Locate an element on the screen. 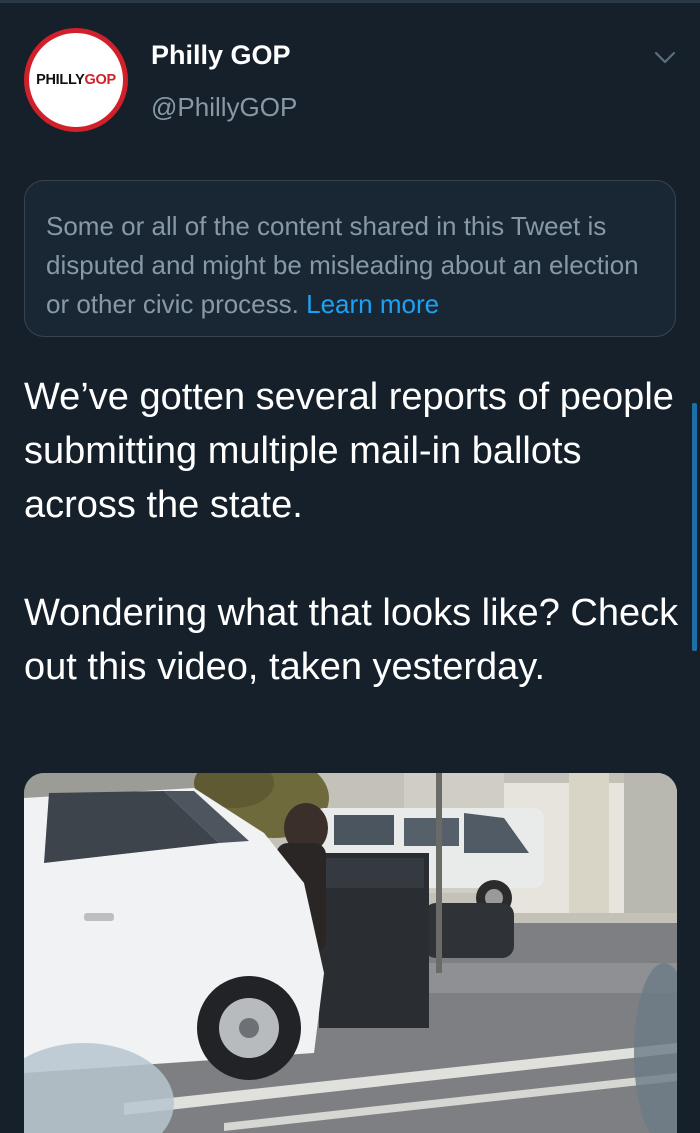  user-handle: @PhillyGOP is located at coordinates (224, 107).